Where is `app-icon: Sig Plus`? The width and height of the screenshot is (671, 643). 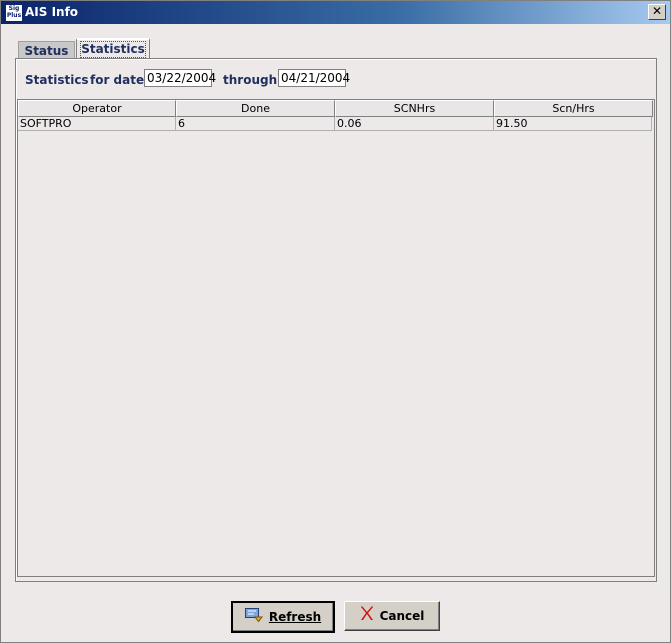 app-icon: Sig Plus is located at coordinates (14, 13).